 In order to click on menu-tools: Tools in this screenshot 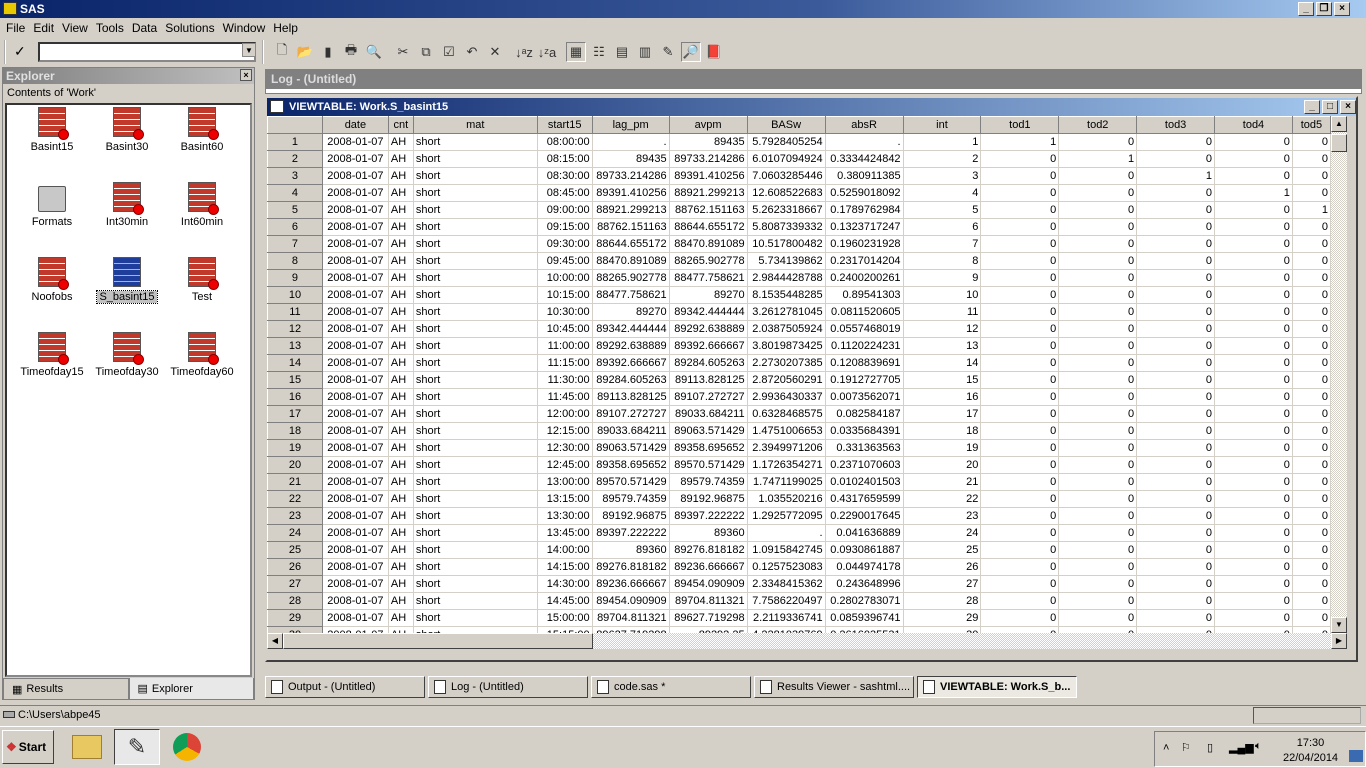, I will do `click(112, 28)`.